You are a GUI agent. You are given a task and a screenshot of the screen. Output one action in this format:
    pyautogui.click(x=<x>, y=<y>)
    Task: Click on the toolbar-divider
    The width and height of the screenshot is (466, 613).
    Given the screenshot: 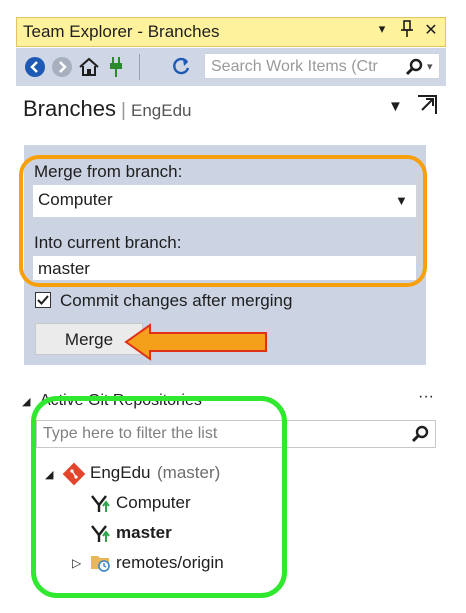 What is the action you would take?
    pyautogui.click(x=140, y=67)
    